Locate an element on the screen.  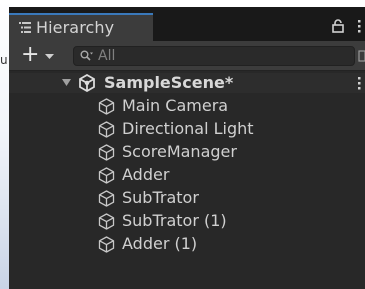
tab-hierarchy: Hierarchy is located at coordinates (81, 27).